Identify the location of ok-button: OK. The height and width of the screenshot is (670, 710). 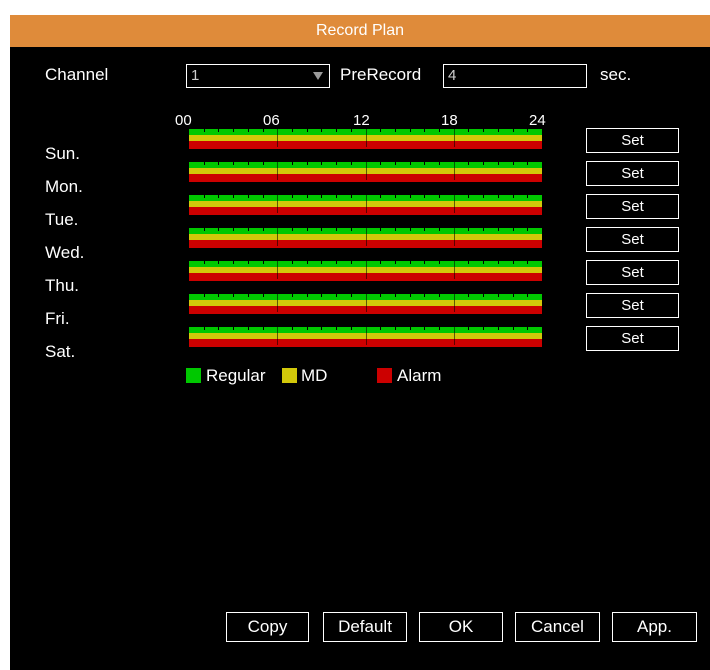
(461, 627).